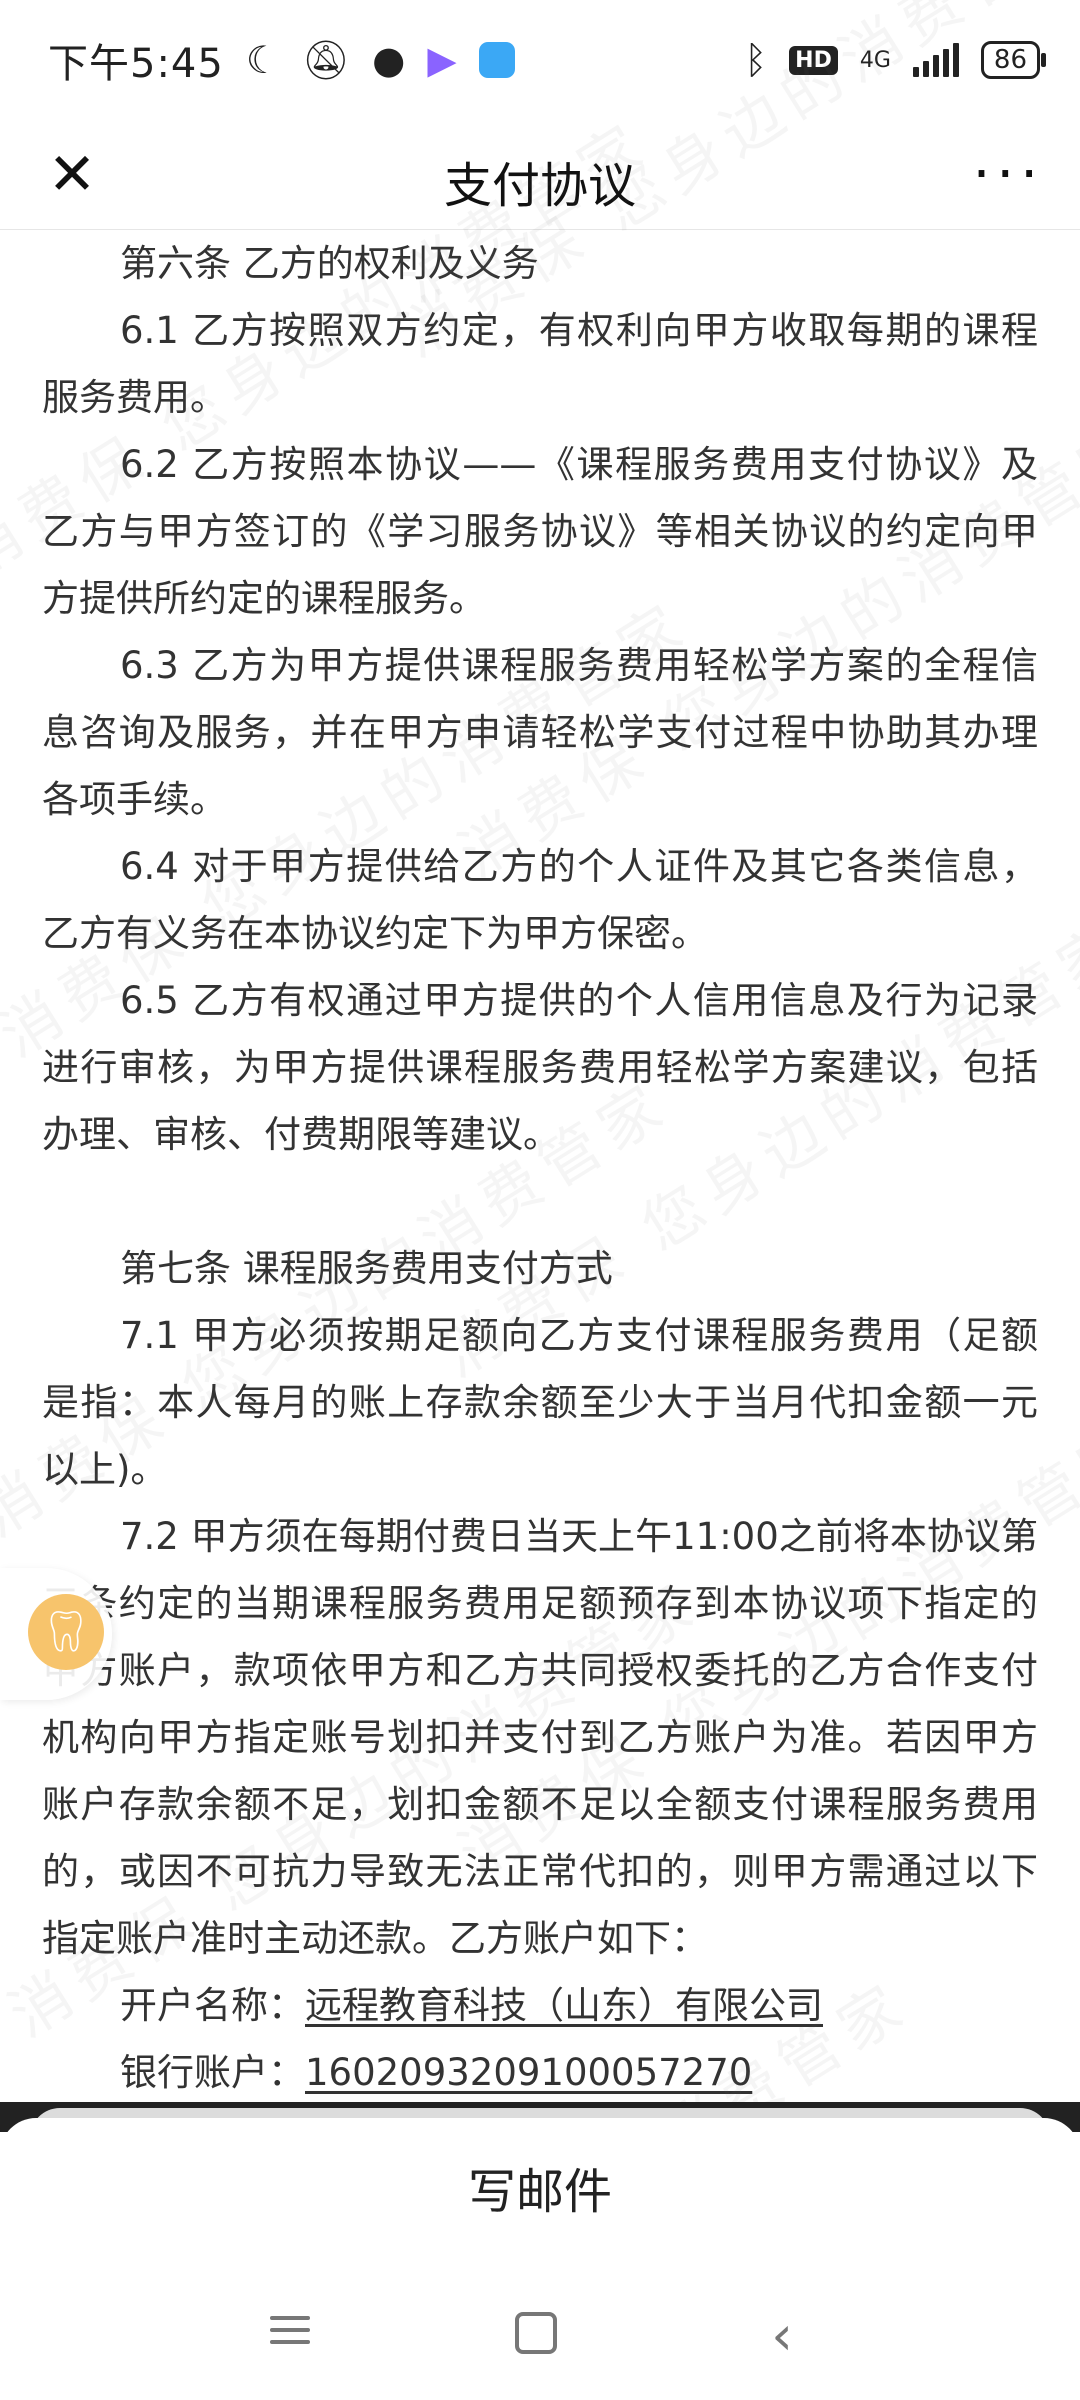  What do you see at coordinates (442, 60) in the screenshot?
I see `play-app-icon: ▶` at bounding box center [442, 60].